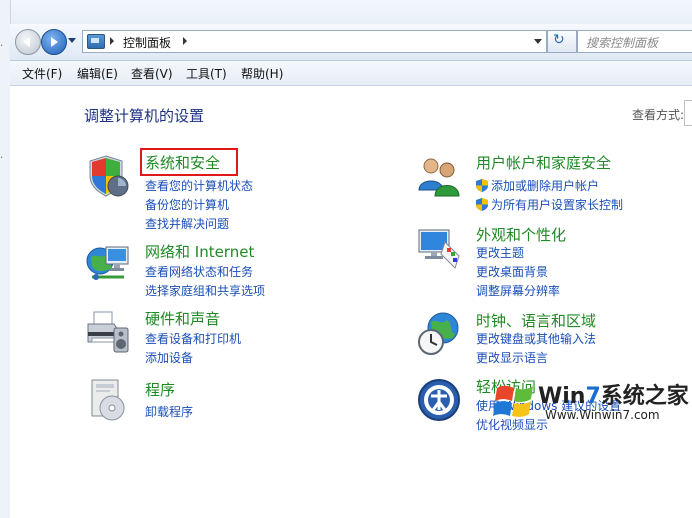  What do you see at coordinates (545, 186) in the screenshot?
I see `link-add-remove-accounts-label: 添加或删除用户帐户` at bounding box center [545, 186].